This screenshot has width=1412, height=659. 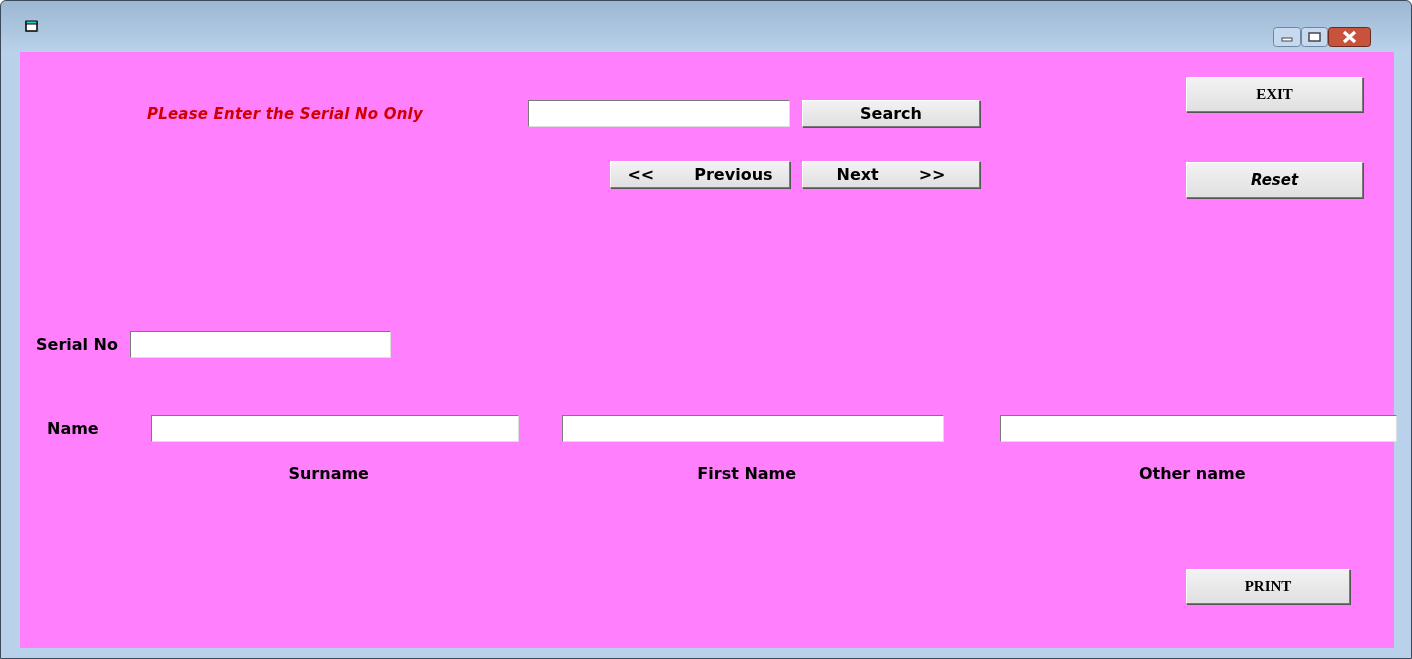 What do you see at coordinates (1314, 37) in the screenshot?
I see `maximize-icon` at bounding box center [1314, 37].